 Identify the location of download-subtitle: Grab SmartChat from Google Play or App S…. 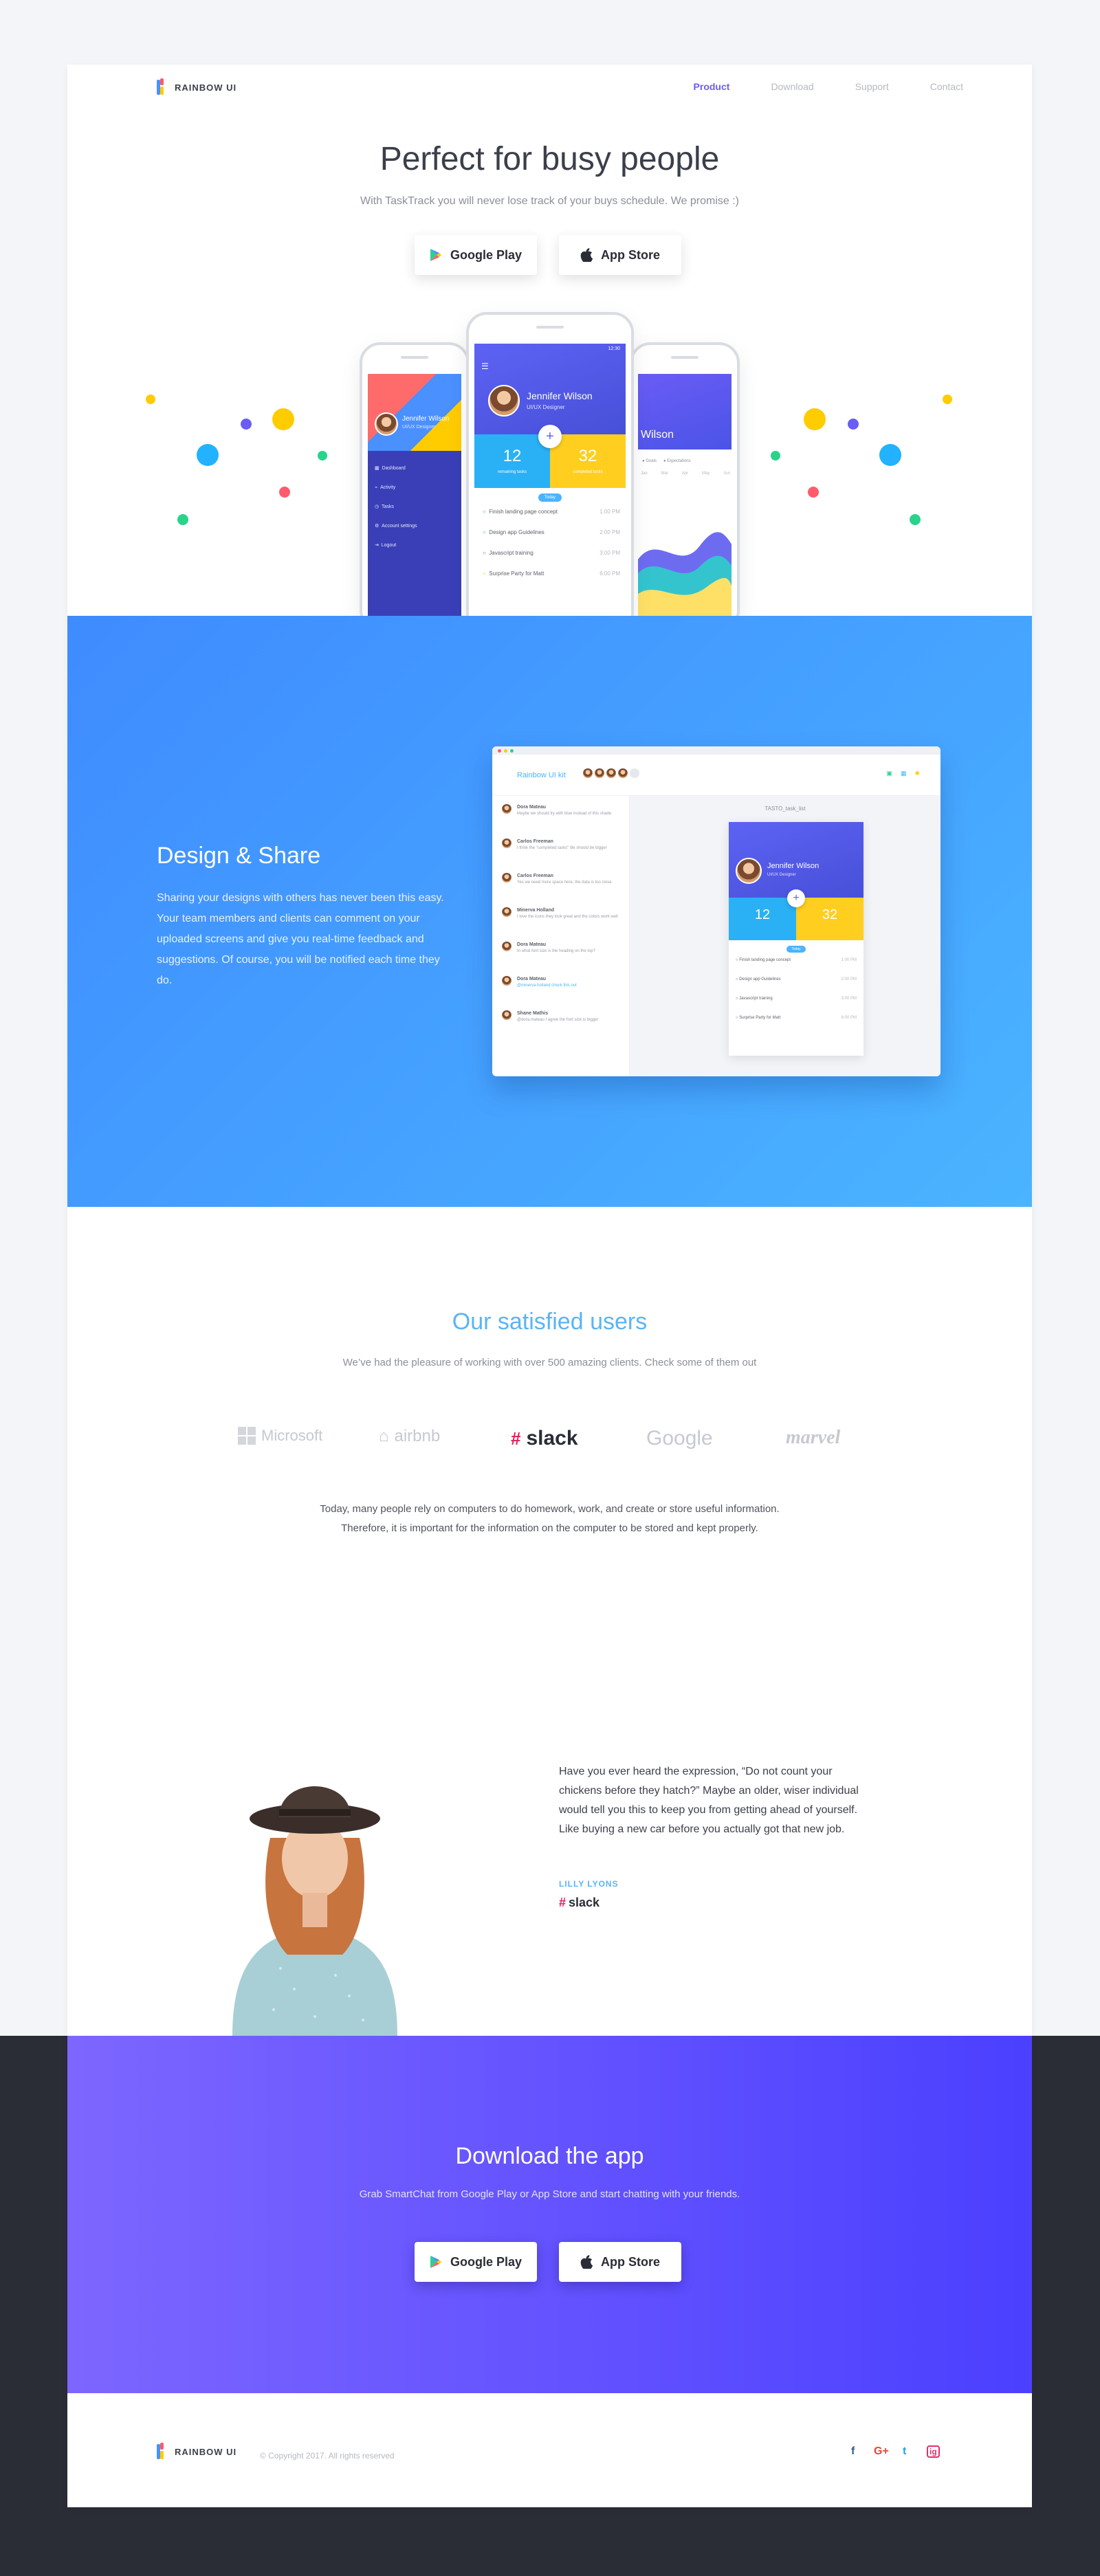
(549, 2194).